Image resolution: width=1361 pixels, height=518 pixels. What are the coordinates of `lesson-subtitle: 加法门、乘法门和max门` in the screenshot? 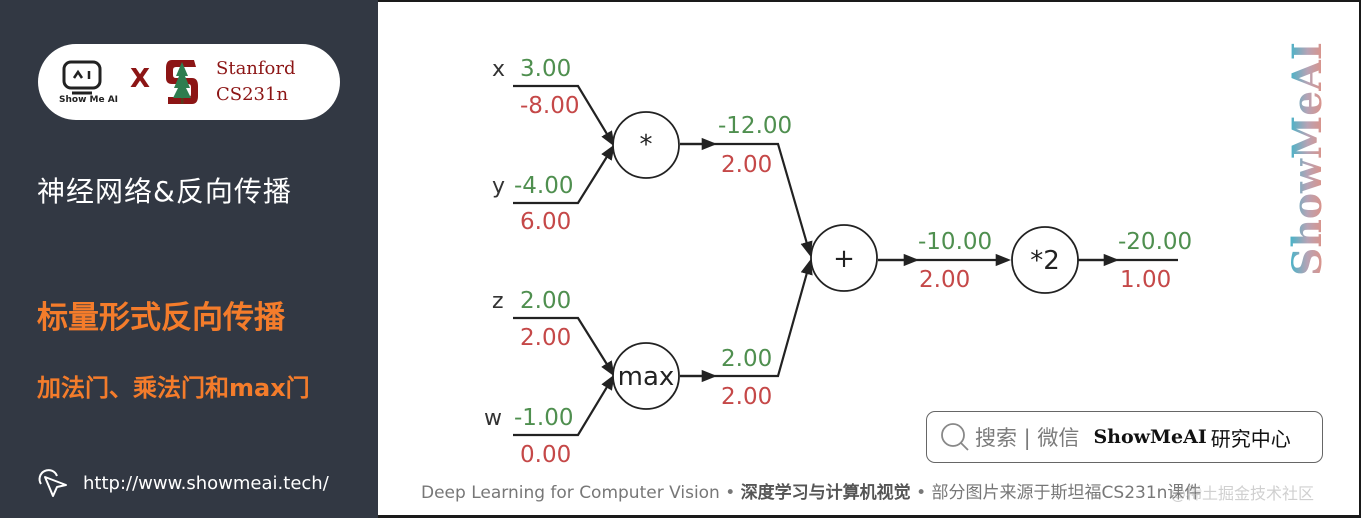 It's located at (173, 388).